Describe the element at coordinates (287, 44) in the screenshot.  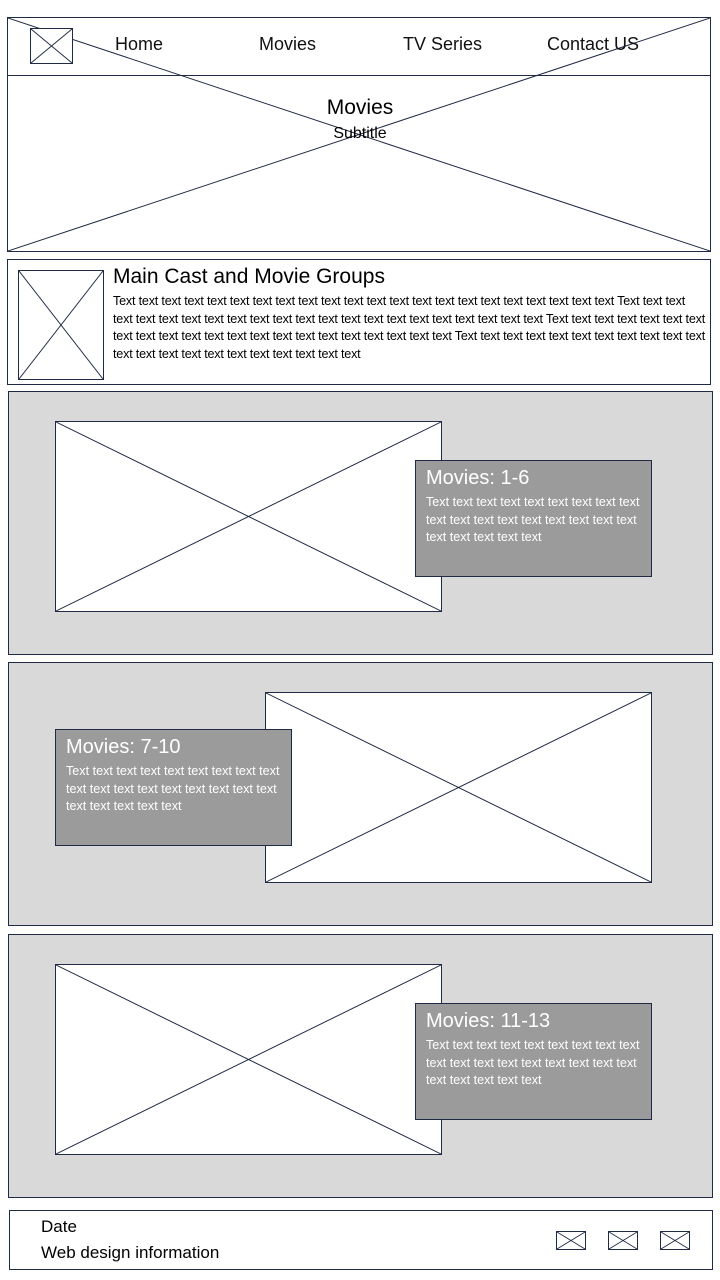
I see `nav-movies: Movies` at that location.